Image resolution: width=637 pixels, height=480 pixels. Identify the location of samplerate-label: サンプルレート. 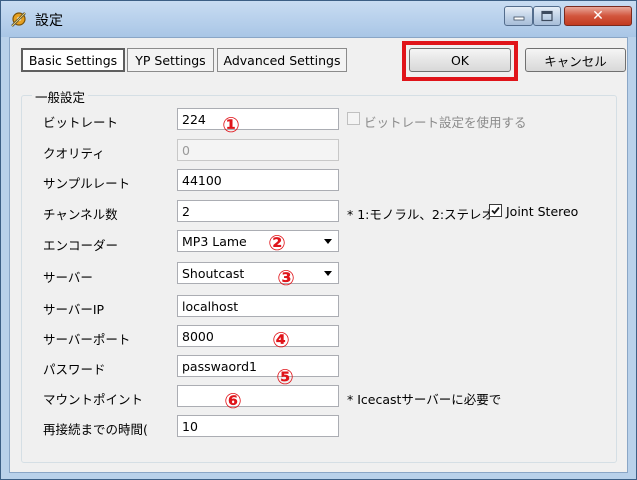
(87, 183).